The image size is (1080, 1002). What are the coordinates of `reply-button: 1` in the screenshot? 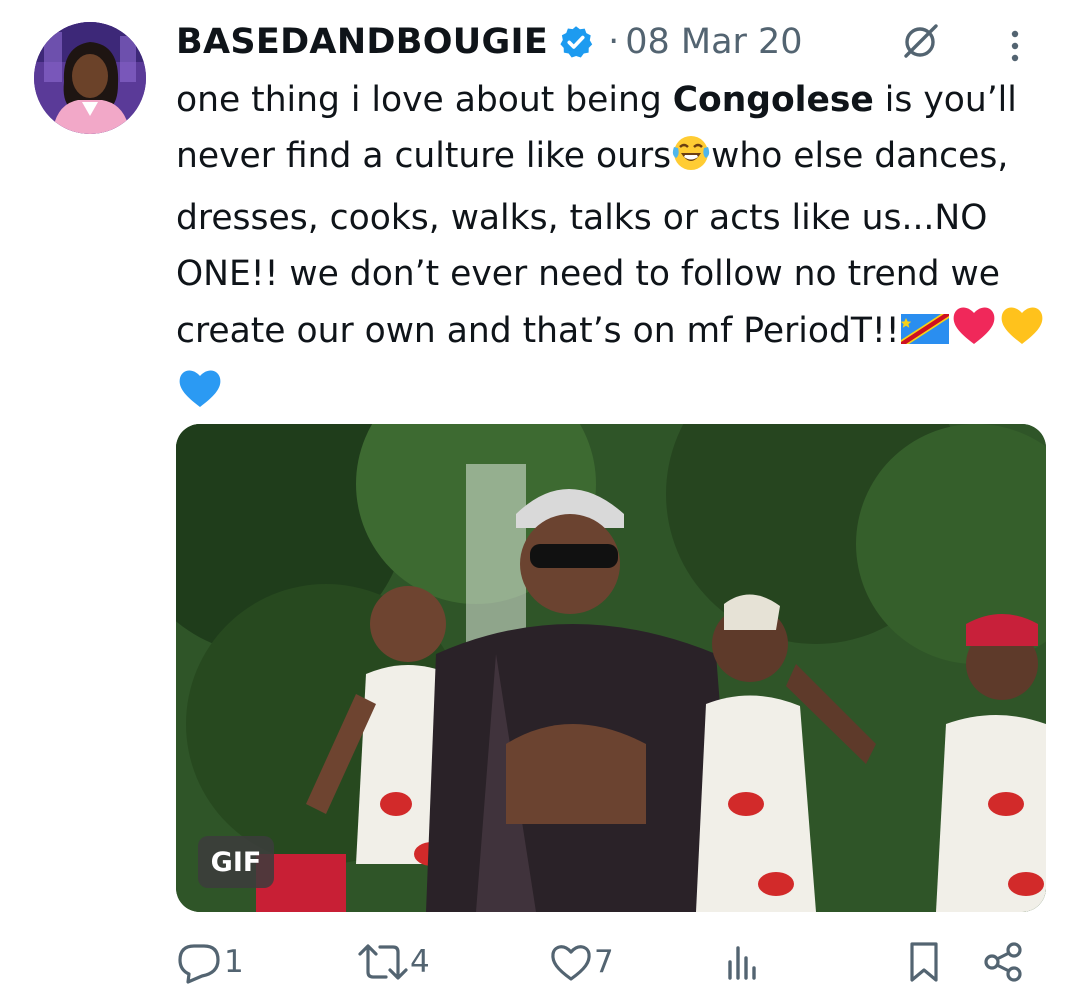 It's located at (210, 962).